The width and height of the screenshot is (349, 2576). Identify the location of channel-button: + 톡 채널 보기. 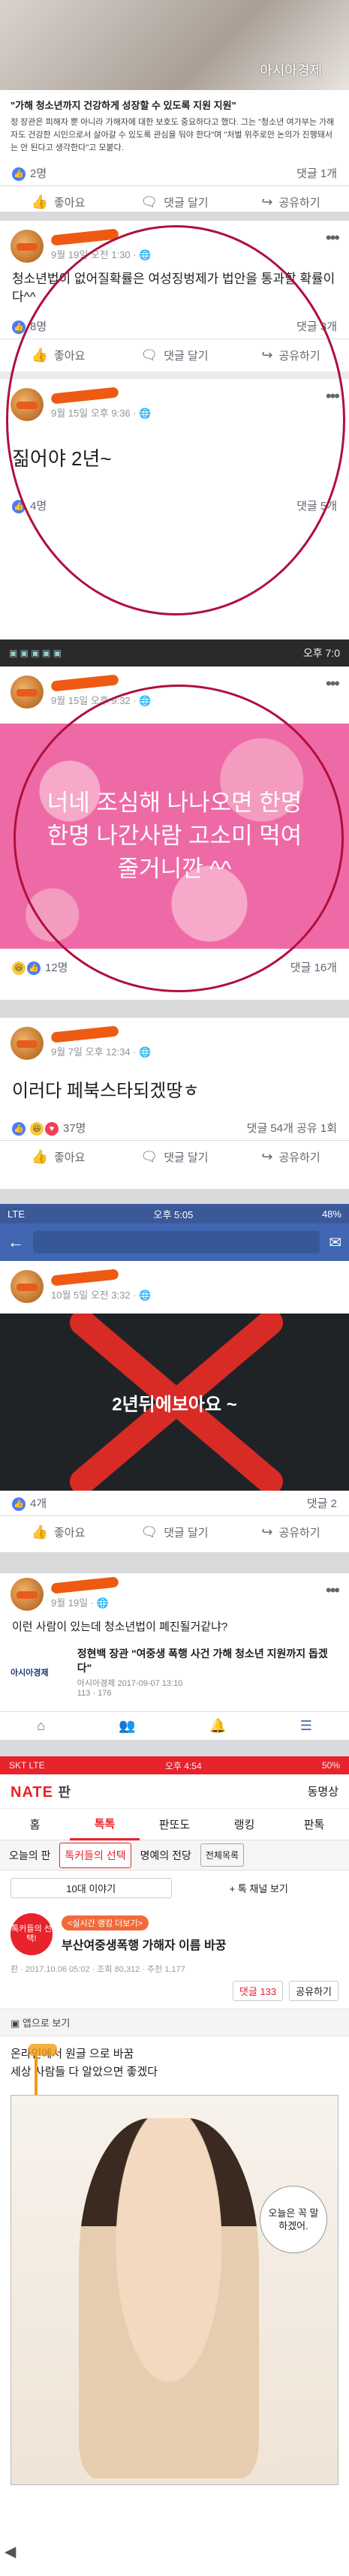
(259, 1888).